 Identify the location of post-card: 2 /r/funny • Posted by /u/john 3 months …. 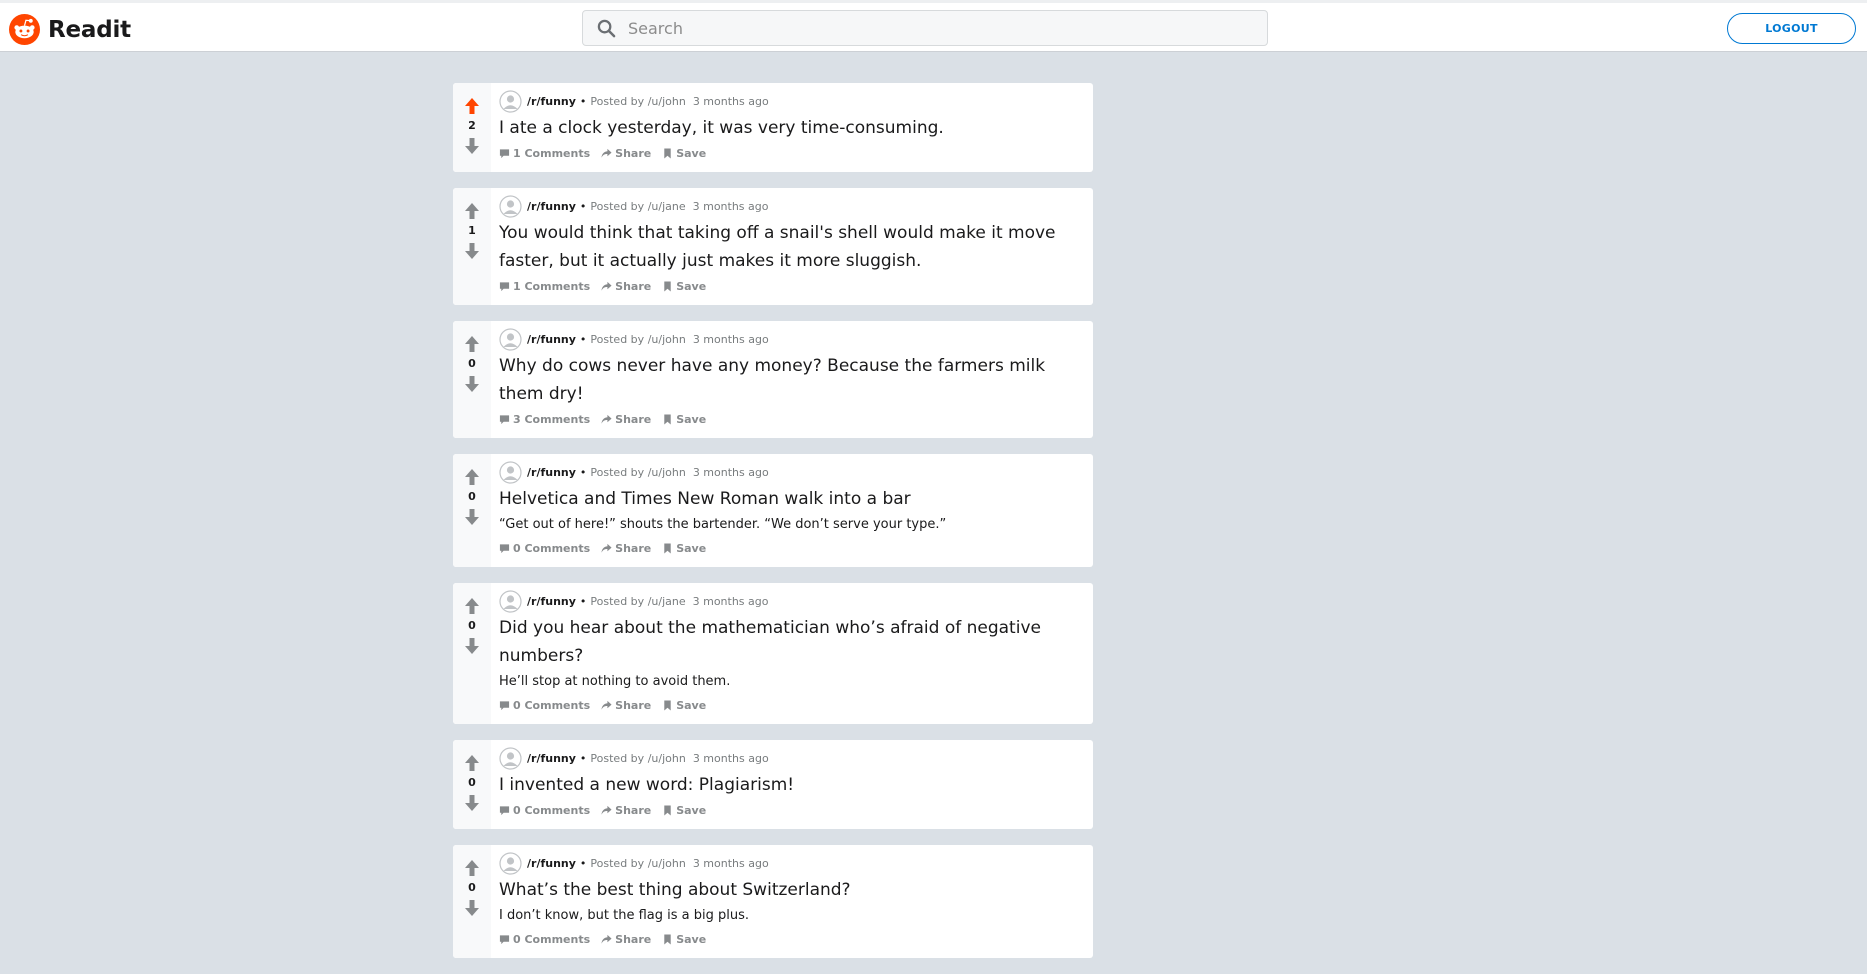
(773, 127).